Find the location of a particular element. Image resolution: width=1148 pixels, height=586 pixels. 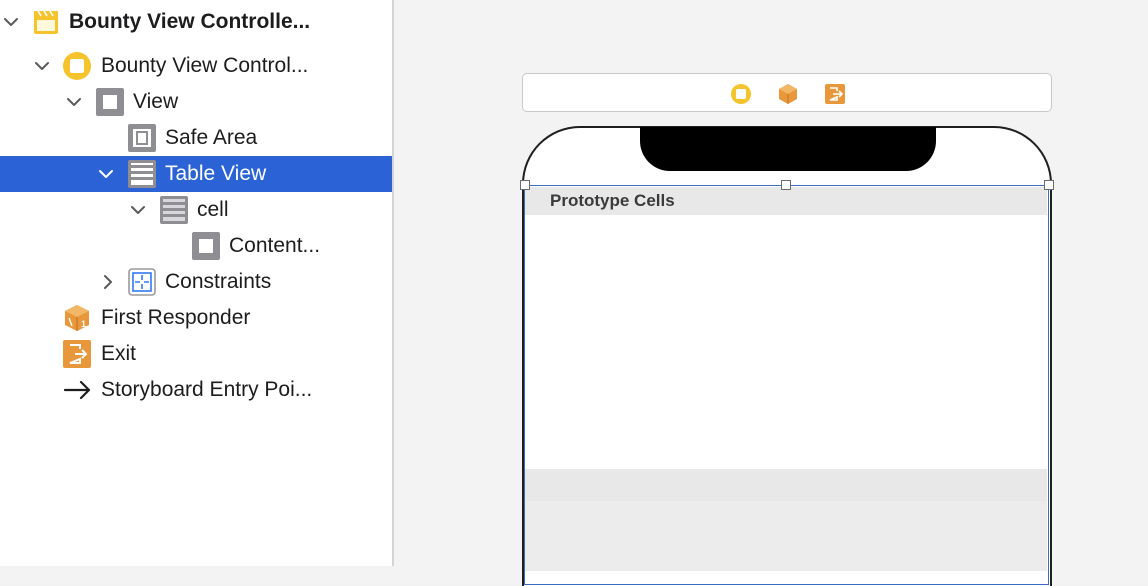

outline-item-label: cell is located at coordinates (213, 209).